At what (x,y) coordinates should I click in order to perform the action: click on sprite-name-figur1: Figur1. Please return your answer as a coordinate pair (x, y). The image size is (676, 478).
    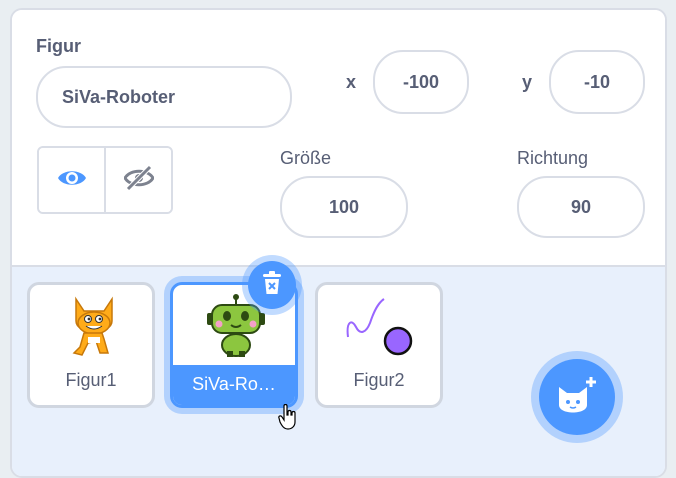
    Looking at the image, I should click on (91, 380).